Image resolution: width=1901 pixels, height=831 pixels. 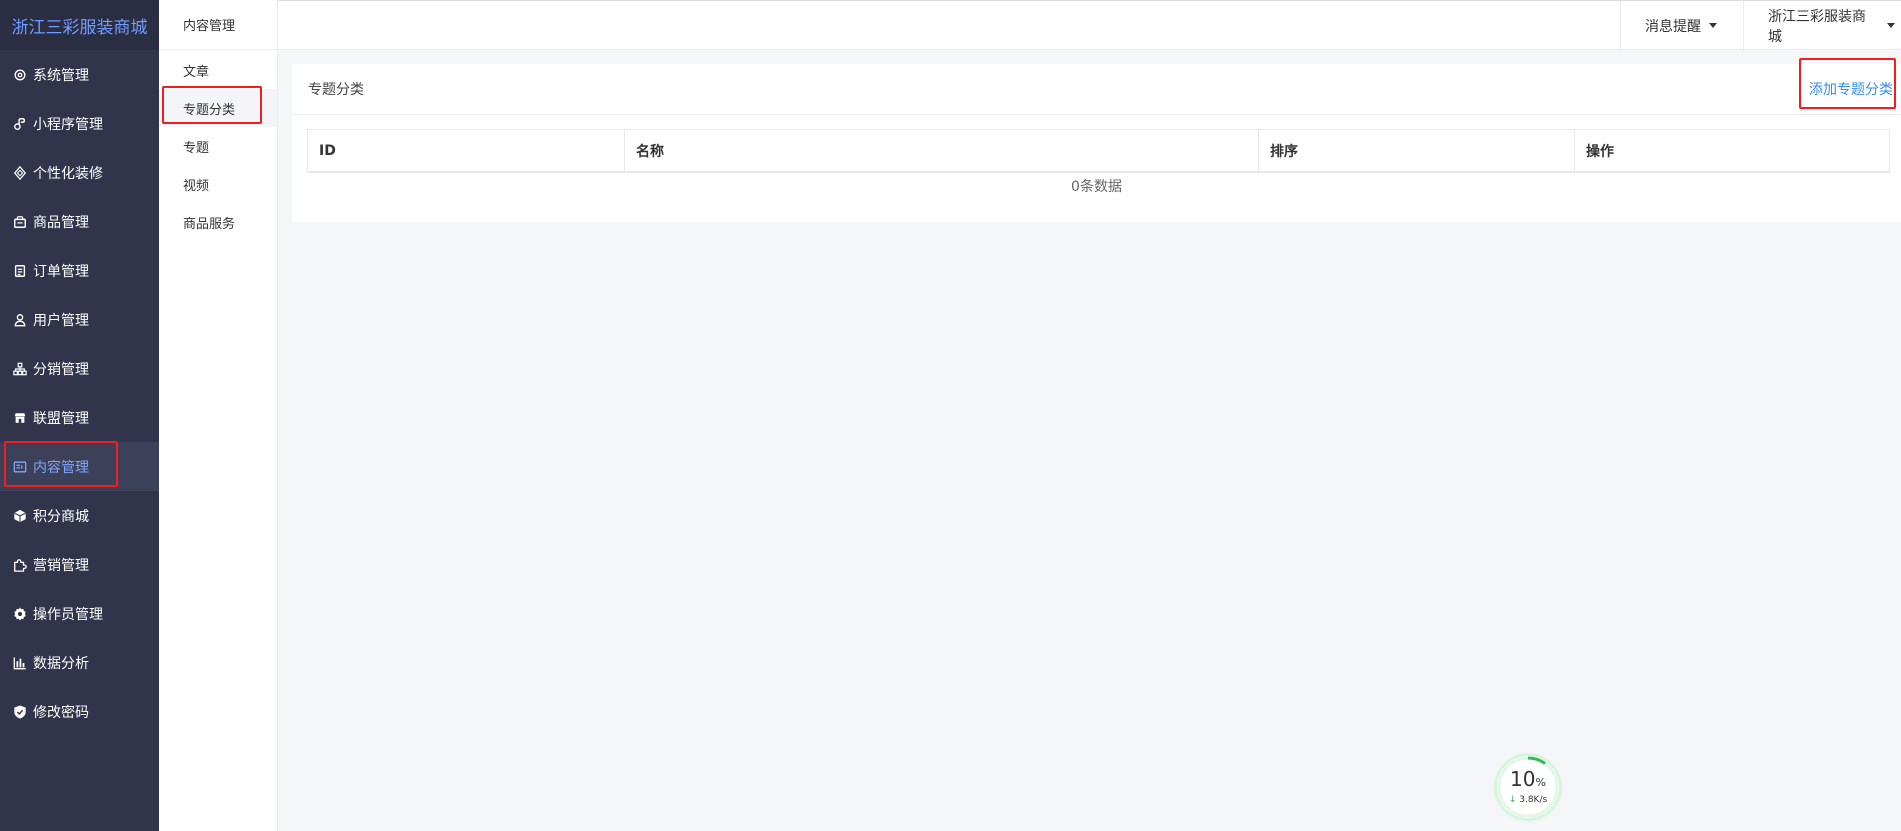 I want to click on down-arrow-icon: ↓, so click(x=1512, y=800).